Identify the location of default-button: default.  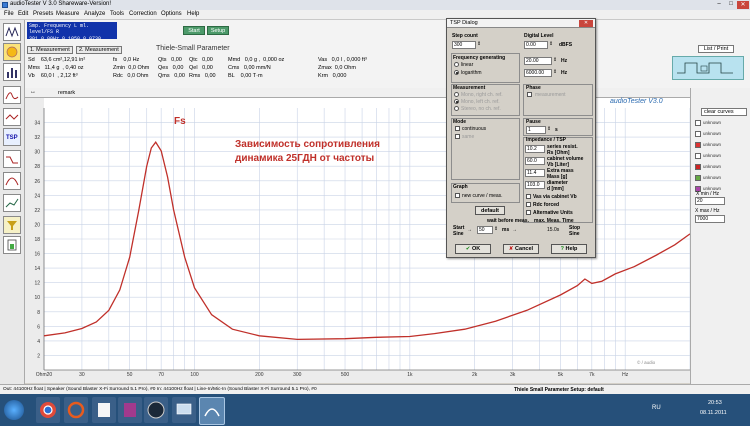
(490, 210).